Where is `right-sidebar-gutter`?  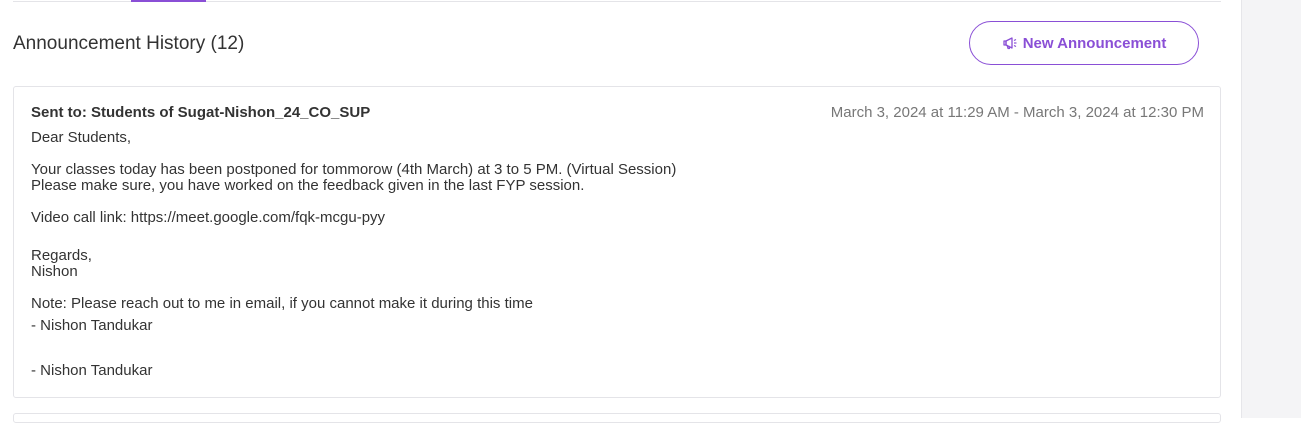
right-sidebar-gutter is located at coordinates (1271, 209).